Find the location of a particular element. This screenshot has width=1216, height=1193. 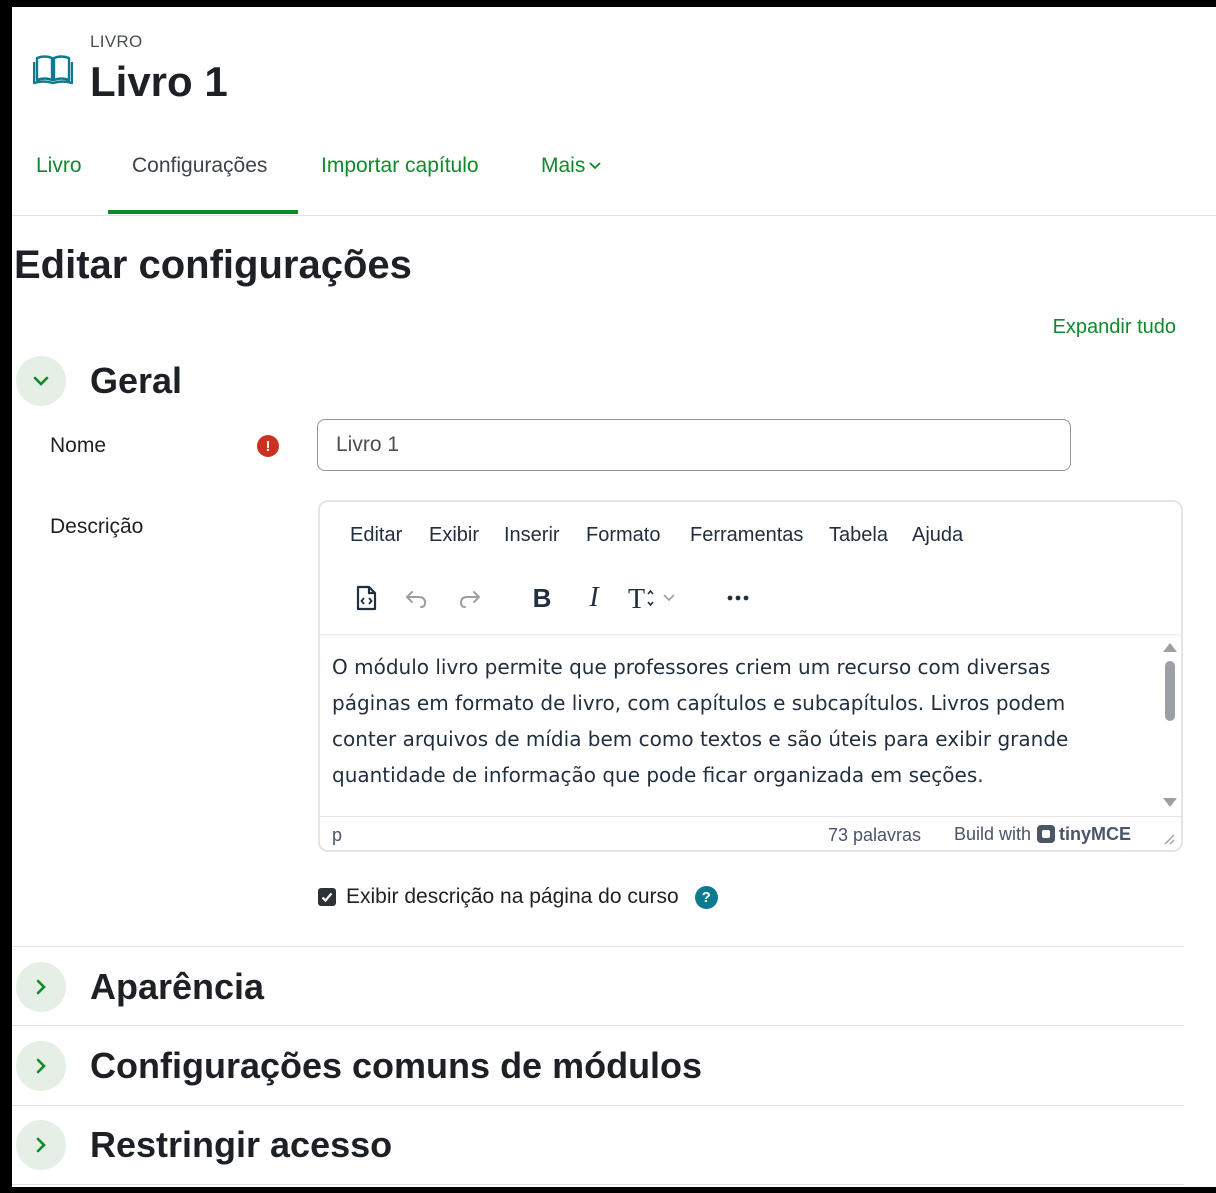

menu-exibir: Exibir is located at coordinates (454, 535).